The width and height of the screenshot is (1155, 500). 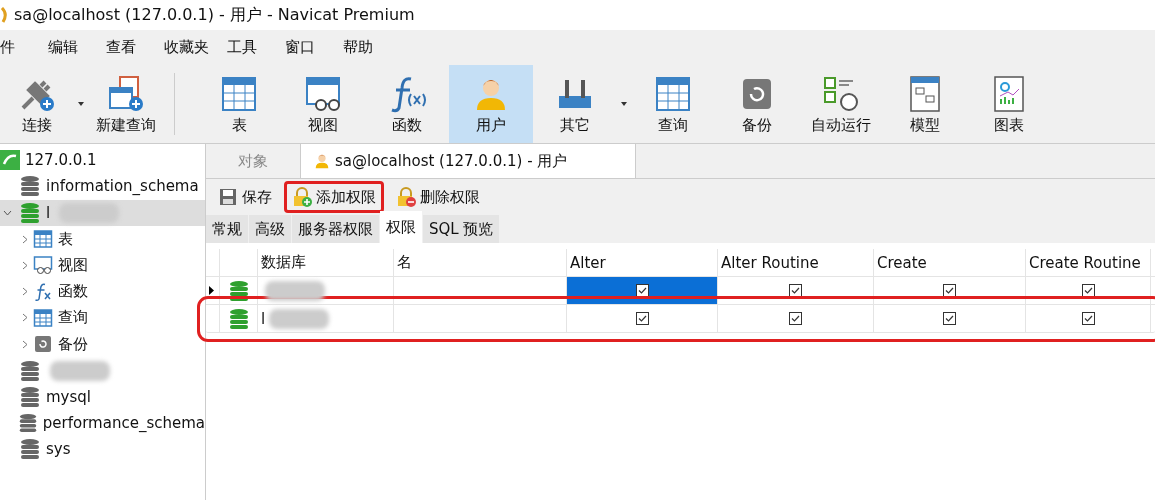 What do you see at coordinates (102, 449) in the screenshot?
I see `tree-item: sys` at bounding box center [102, 449].